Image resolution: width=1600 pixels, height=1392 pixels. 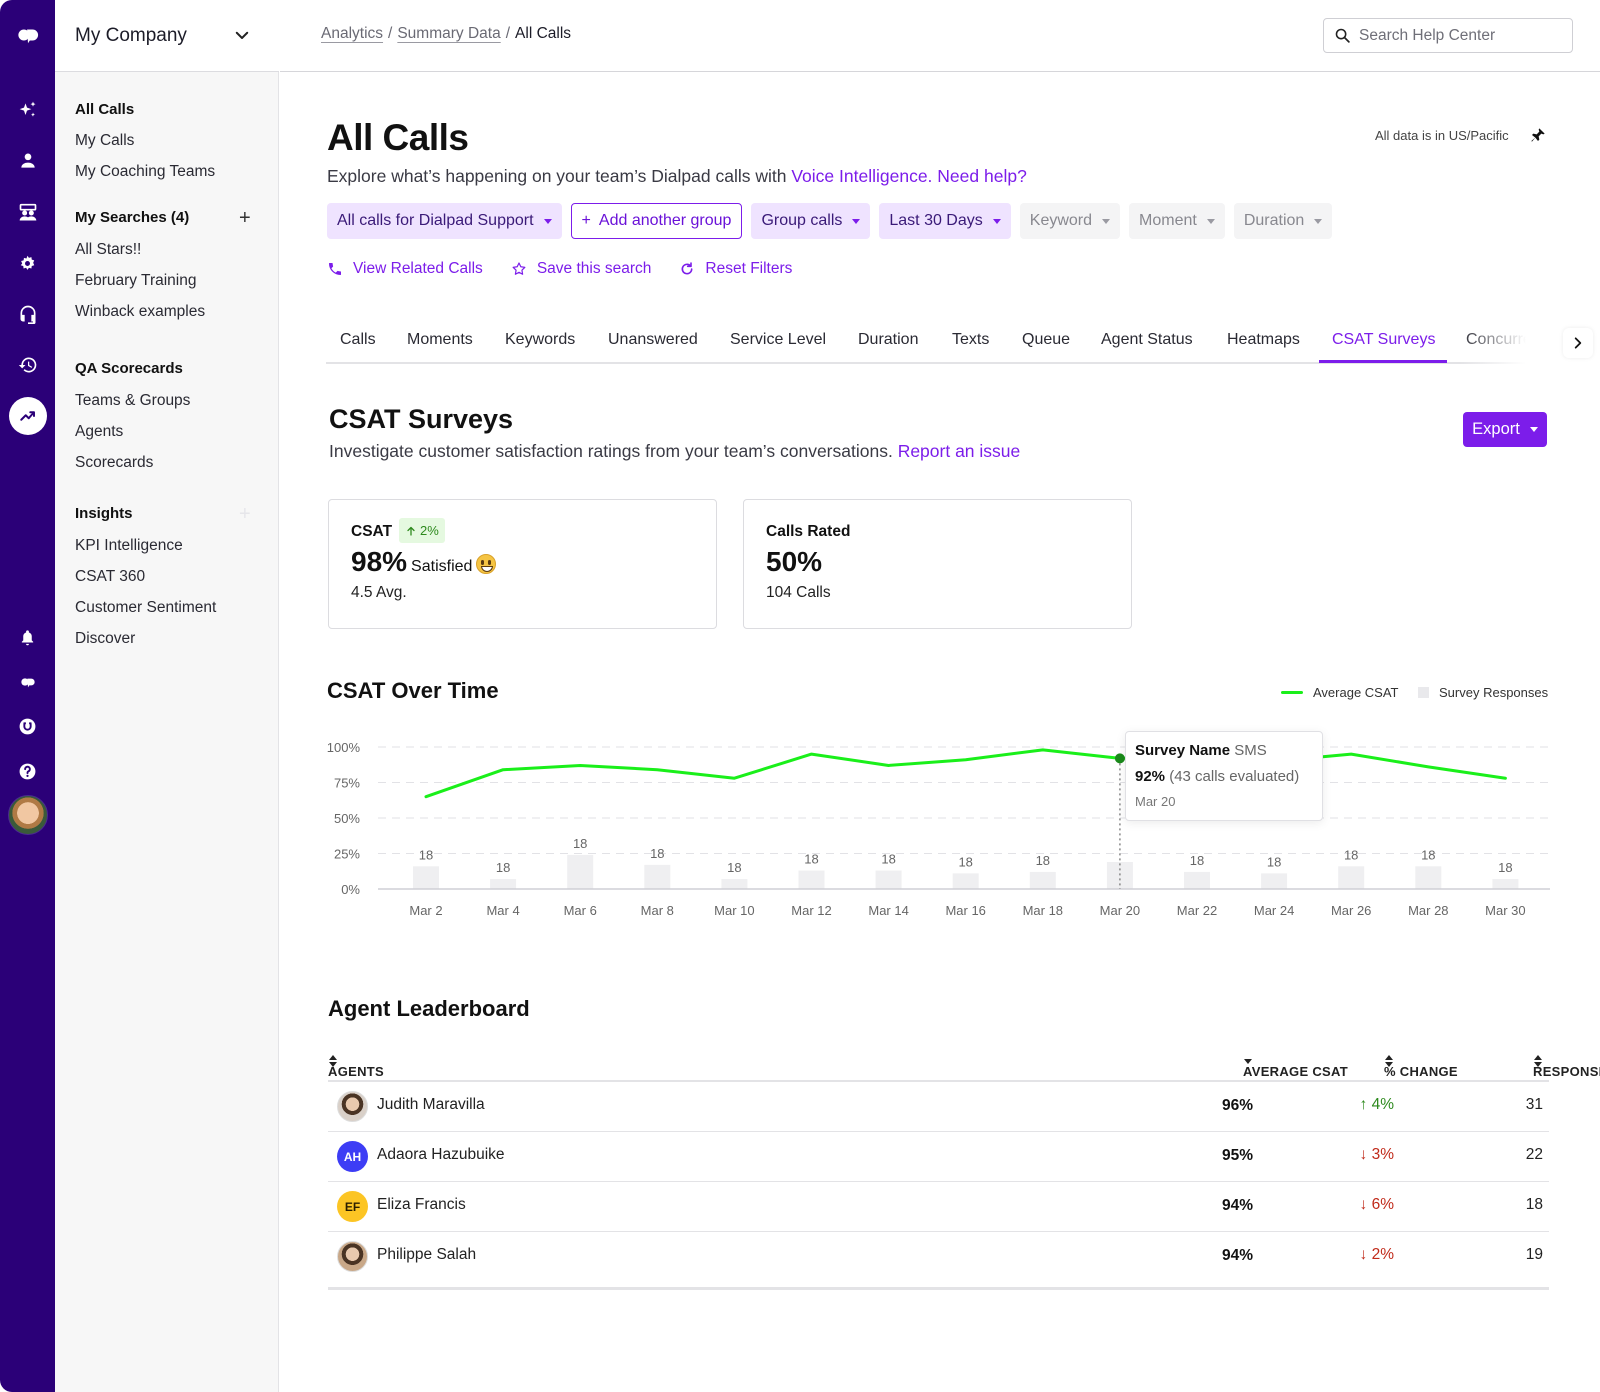 What do you see at coordinates (938, 1107) in the screenshot?
I see `table-row: Judith Maravilla 96% ↑ 4% 31` at bounding box center [938, 1107].